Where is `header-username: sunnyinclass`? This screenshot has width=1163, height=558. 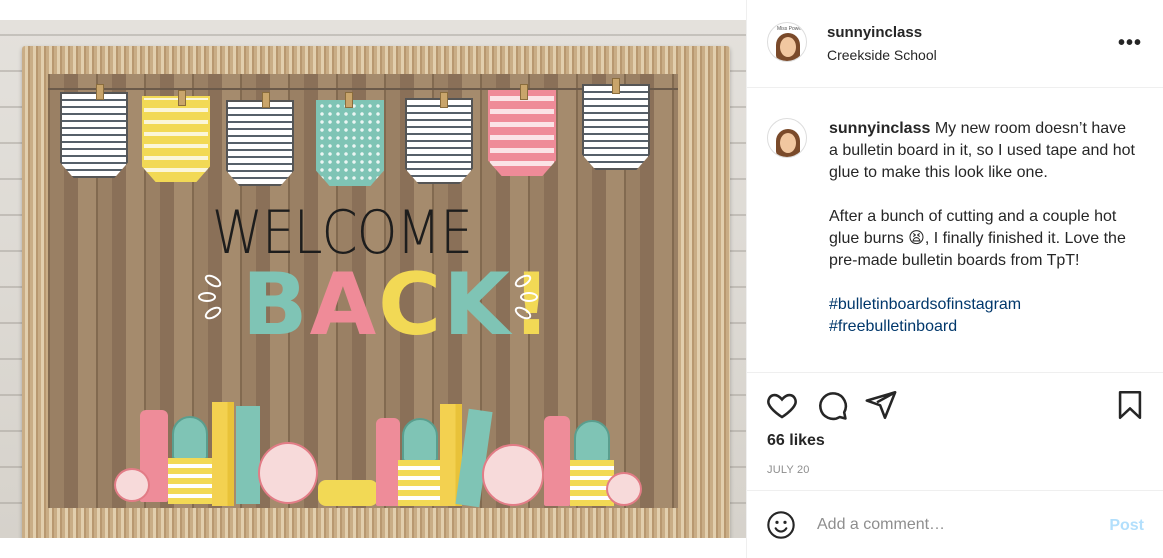
header-username: sunnyinclass is located at coordinates (874, 32).